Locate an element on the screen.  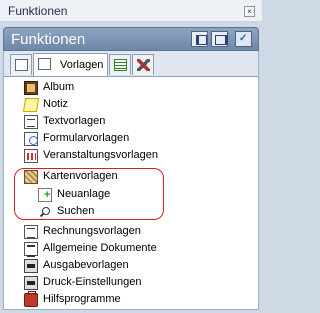
list-item-label: Druck-Einstellungen is located at coordinates (92, 282).